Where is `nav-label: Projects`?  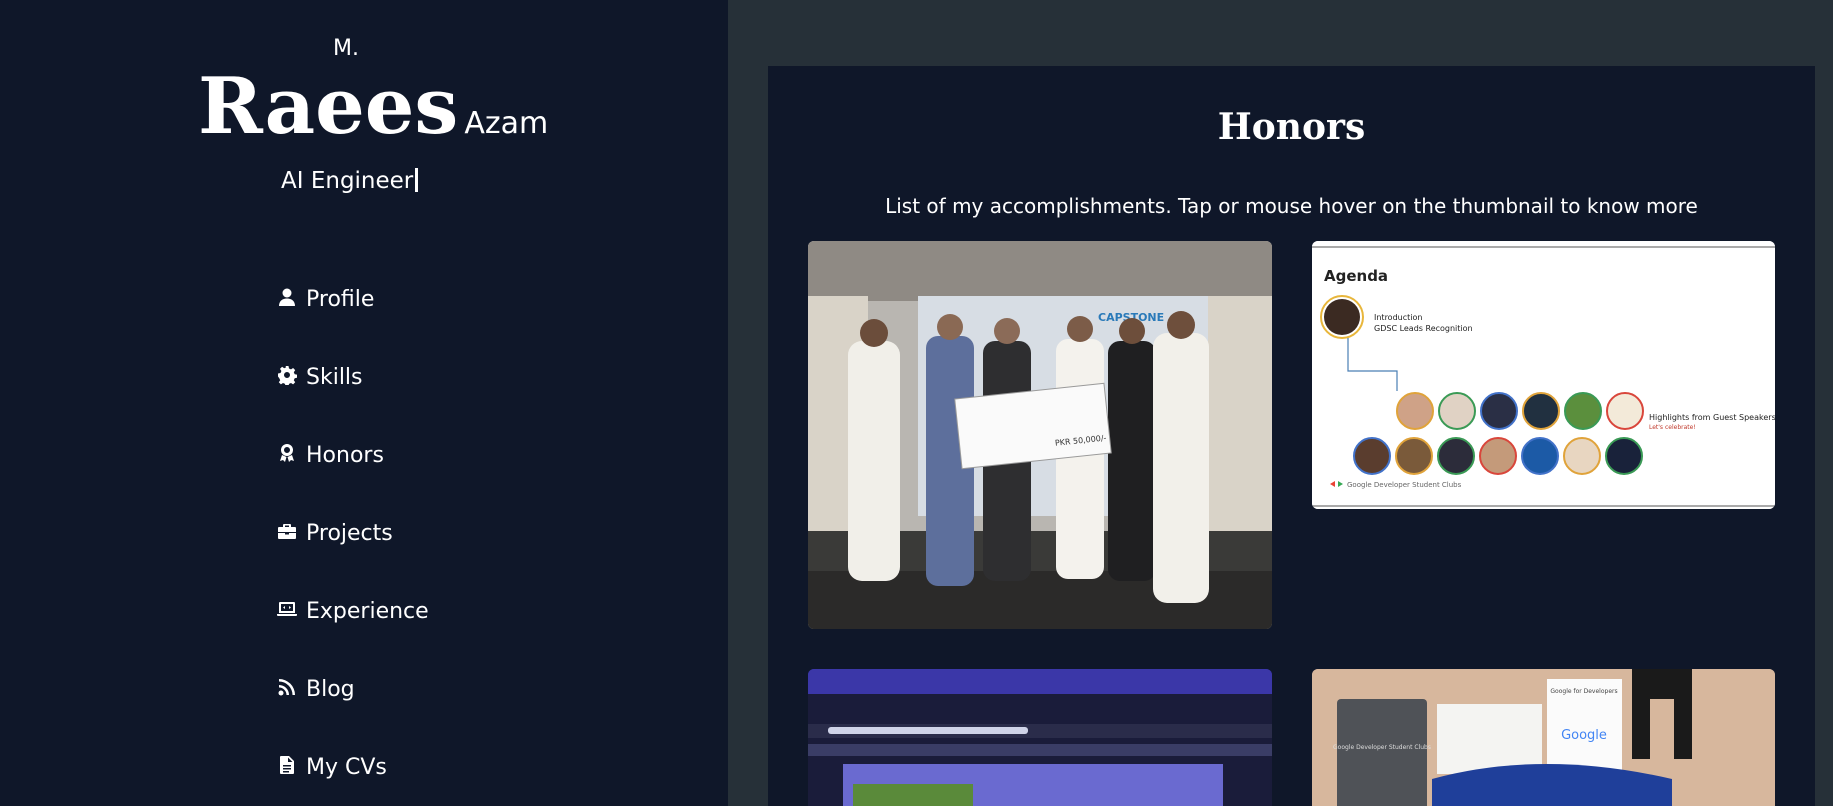
nav-label: Projects is located at coordinates (349, 533).